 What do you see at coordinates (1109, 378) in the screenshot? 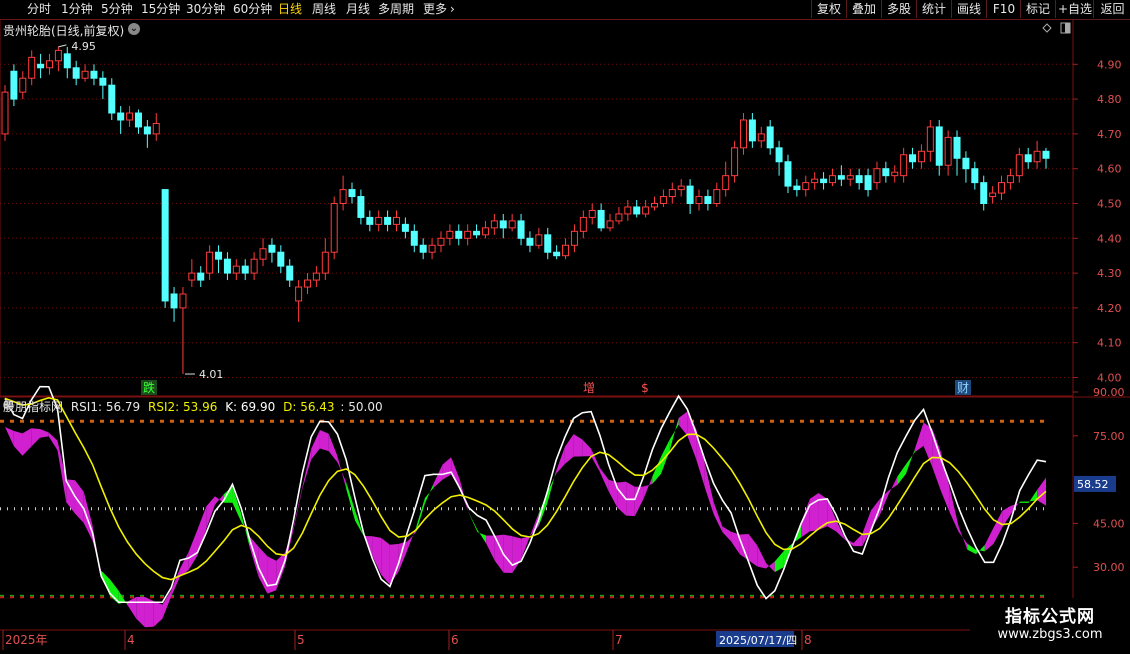
I see `price-tick-label: 4.00` at bounding box center [1109, 378].